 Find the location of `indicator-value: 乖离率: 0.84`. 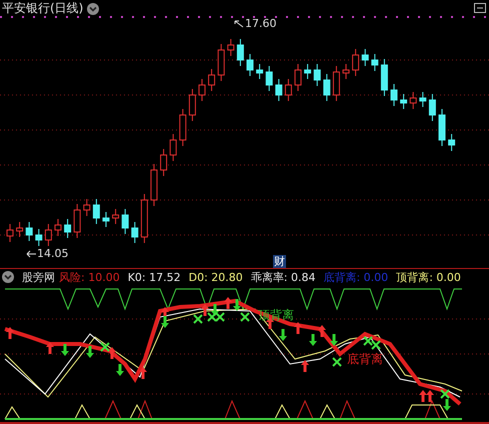

indicator-value: 乖离率: 0.84 is located at coordinates (283, 277).